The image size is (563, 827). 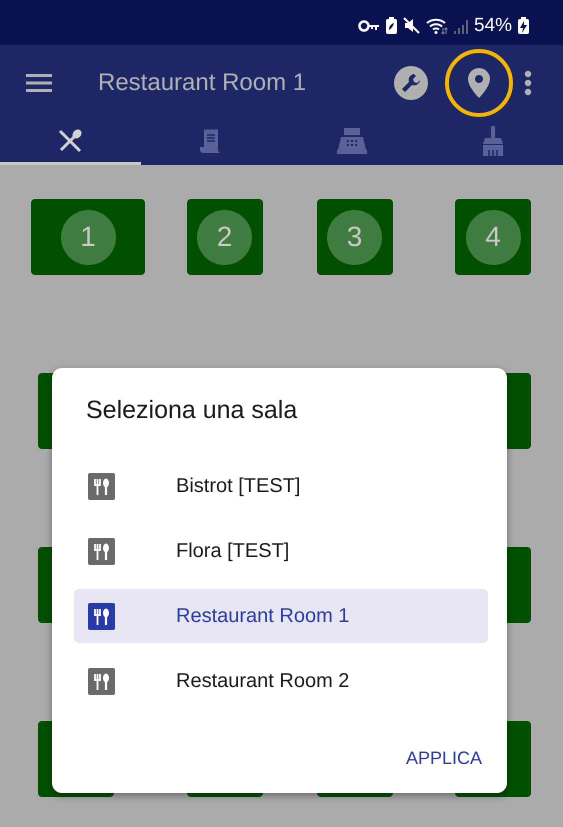 What do you see at coordinates (528, 83) in the screenshot?
I see `more-icon` at bounding box center [528, 83].